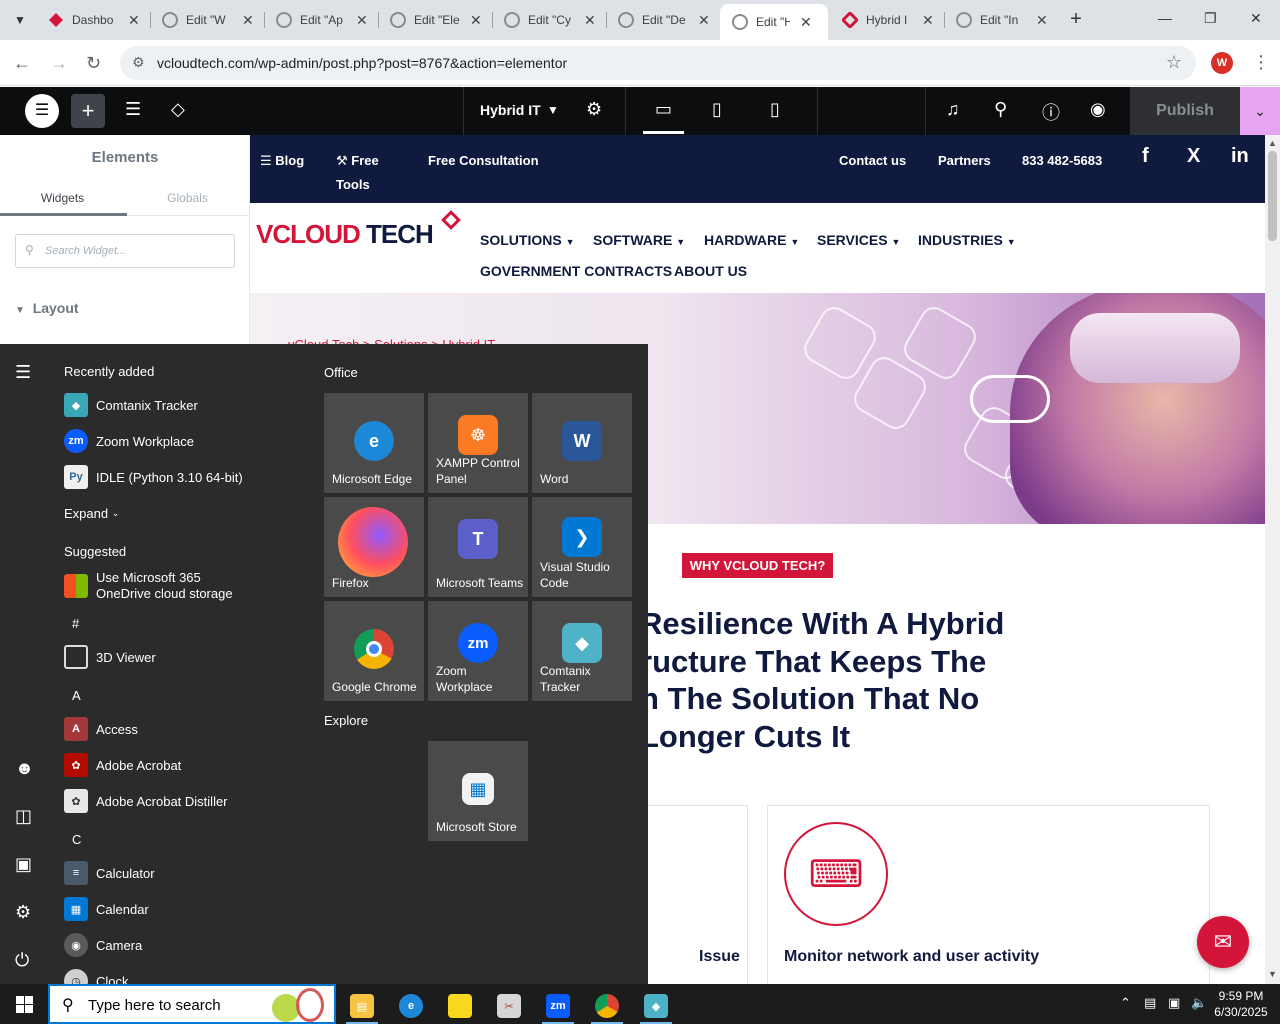 Image resolution: width=1280 pixels, height=1024 pixels. Describe the element at coordinates (138, 62) in the screenshot. I see `site-info-icon: ⚙` at that location.